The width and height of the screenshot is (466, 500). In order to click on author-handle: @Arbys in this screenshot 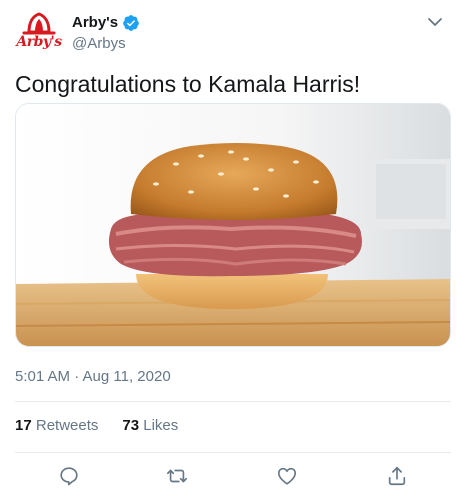, I will do `click(106, 44)`.